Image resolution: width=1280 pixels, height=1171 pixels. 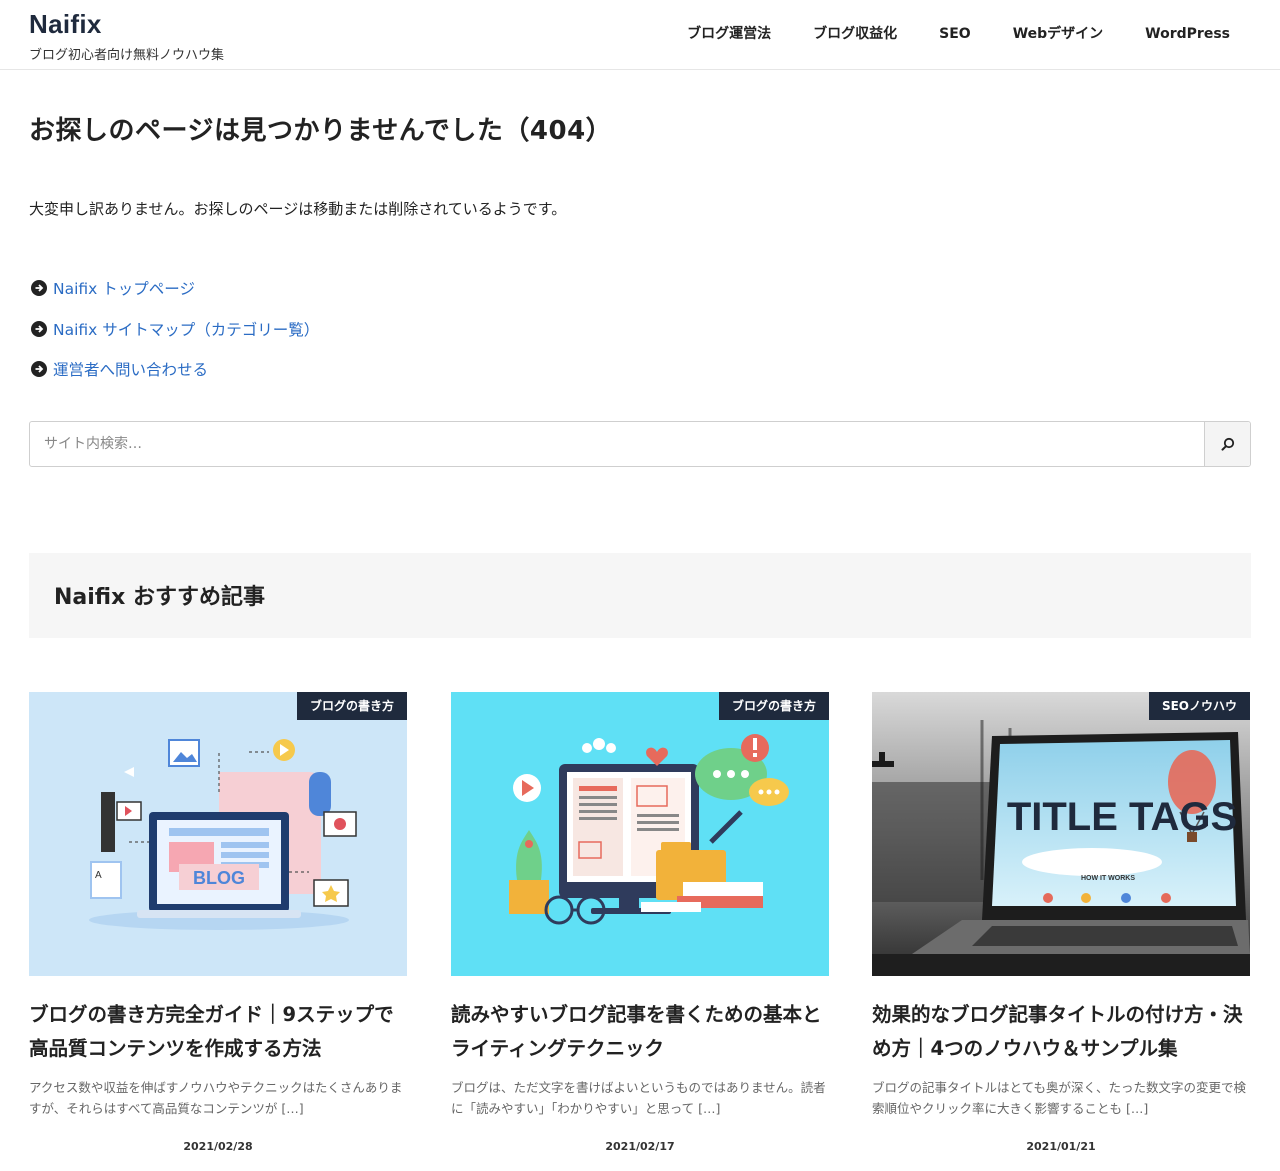 What do you see at coordinates (124, 288) in the screenshot?
I see `link-top-page: Naifix トップページ` at bounding box center [124, 288].